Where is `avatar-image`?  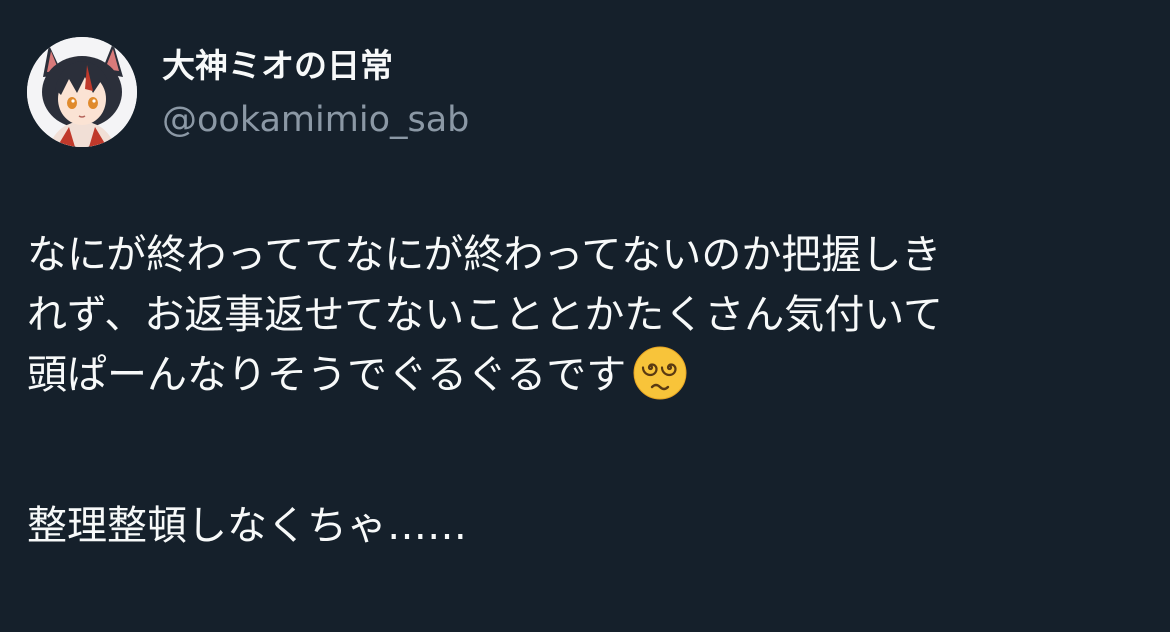
avatar-image is located at coordinates (82, 92).